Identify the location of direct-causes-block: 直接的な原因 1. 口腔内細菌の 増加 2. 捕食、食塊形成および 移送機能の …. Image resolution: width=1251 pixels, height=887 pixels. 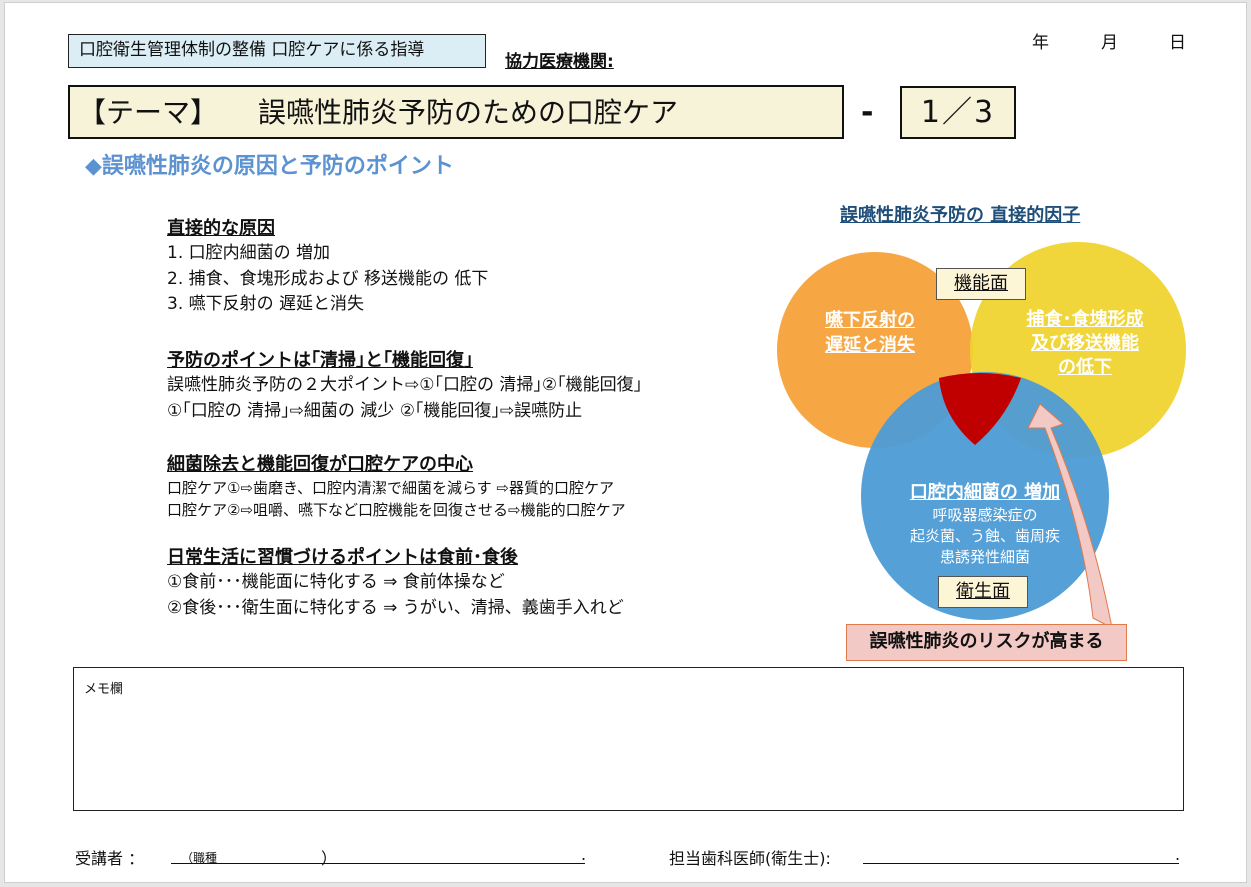
(327, 266).